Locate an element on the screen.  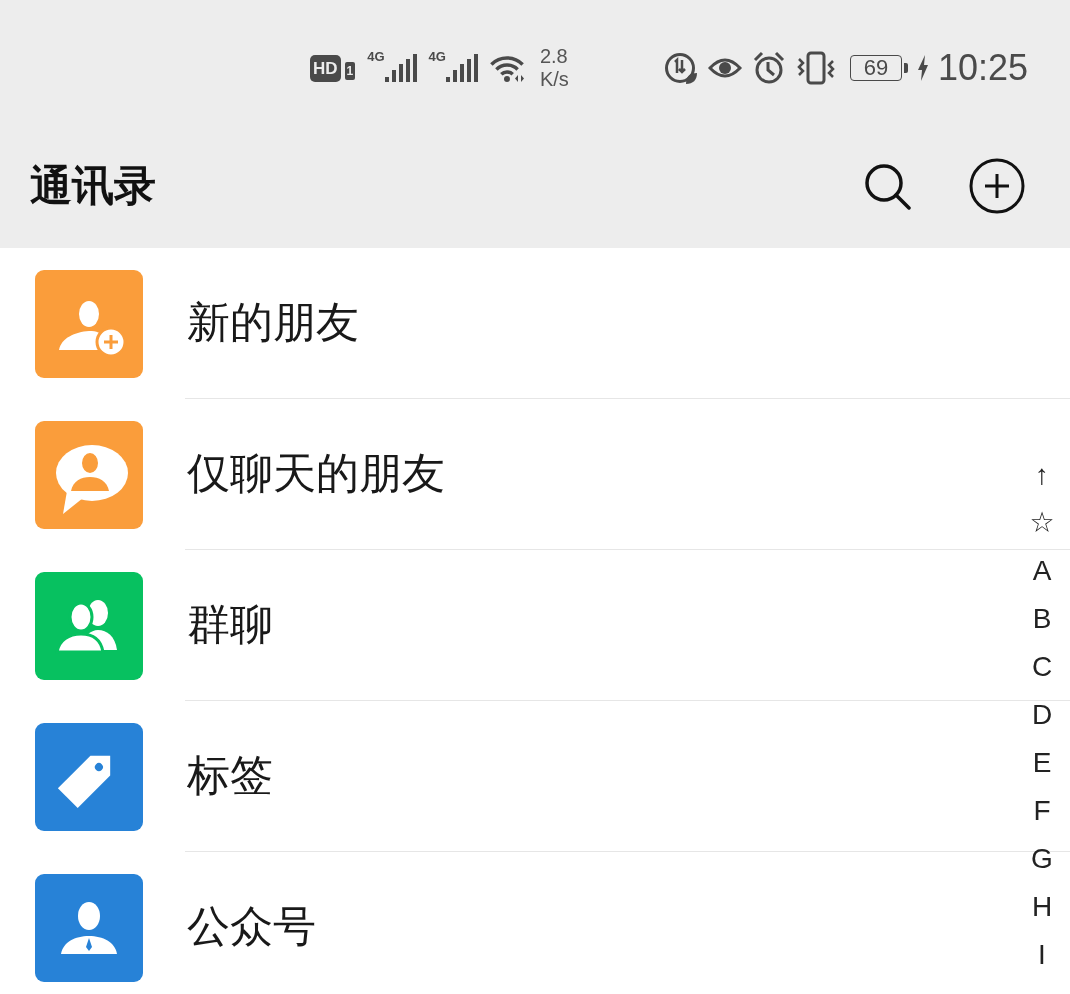
index-entry: ☆ is located at coordinates (1042, 523).